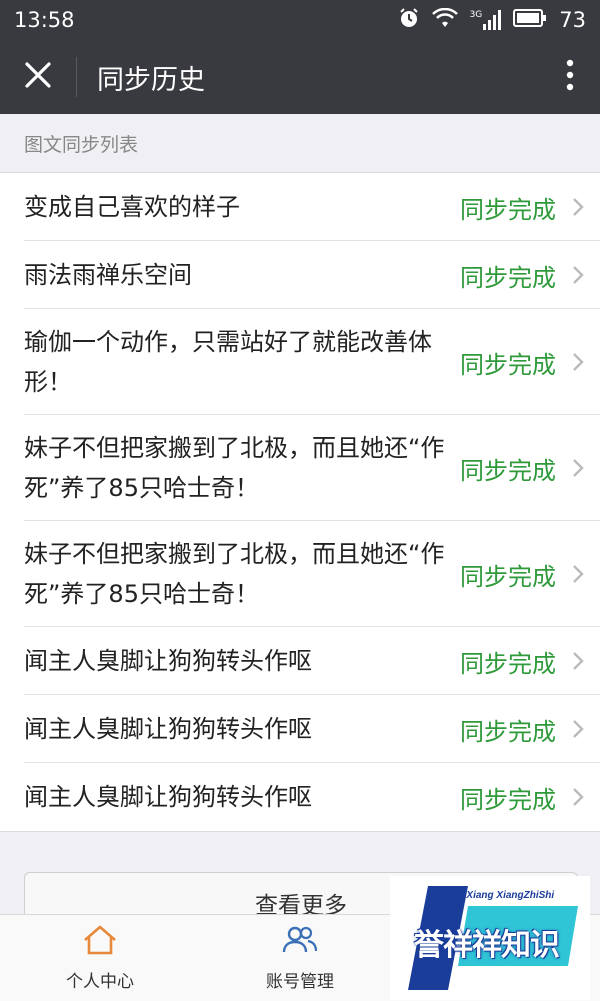  Describe the element at coordinates (504, 895) in the screenshot. I see `watermark-small-text: YuXiang XiangZhiShi` at that location.